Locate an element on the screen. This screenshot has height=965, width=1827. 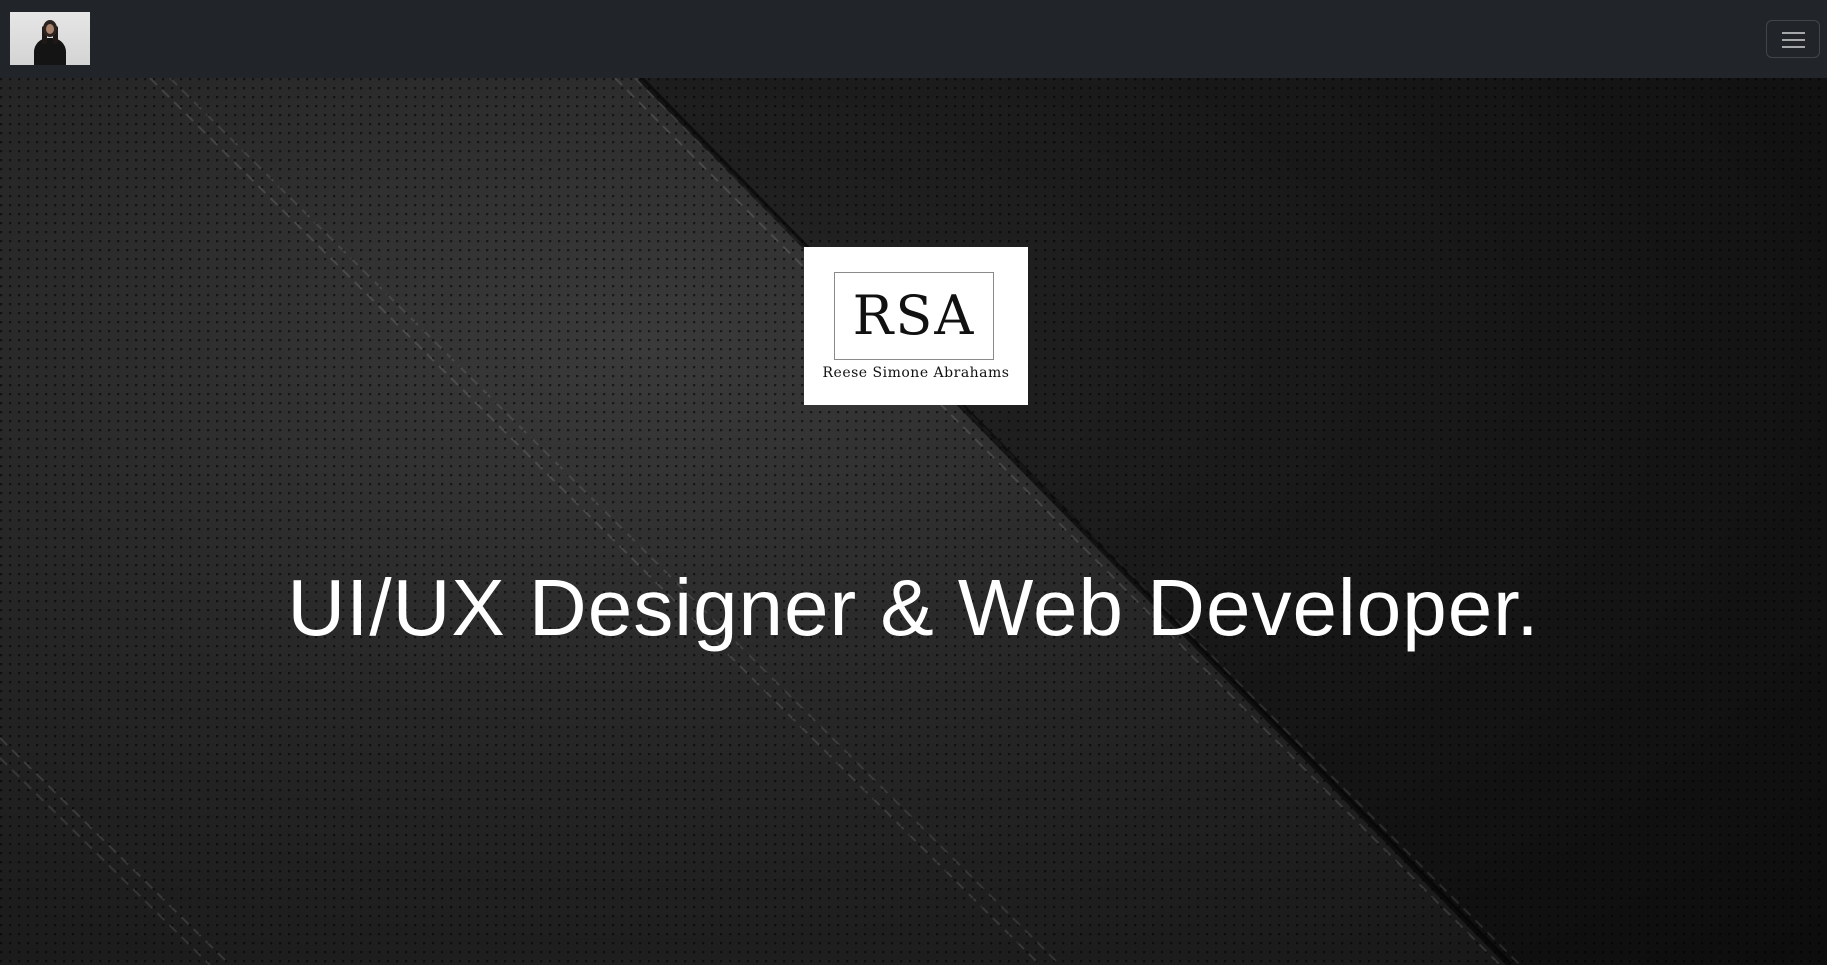
profile-avatar is located at coordinates (50, 38).